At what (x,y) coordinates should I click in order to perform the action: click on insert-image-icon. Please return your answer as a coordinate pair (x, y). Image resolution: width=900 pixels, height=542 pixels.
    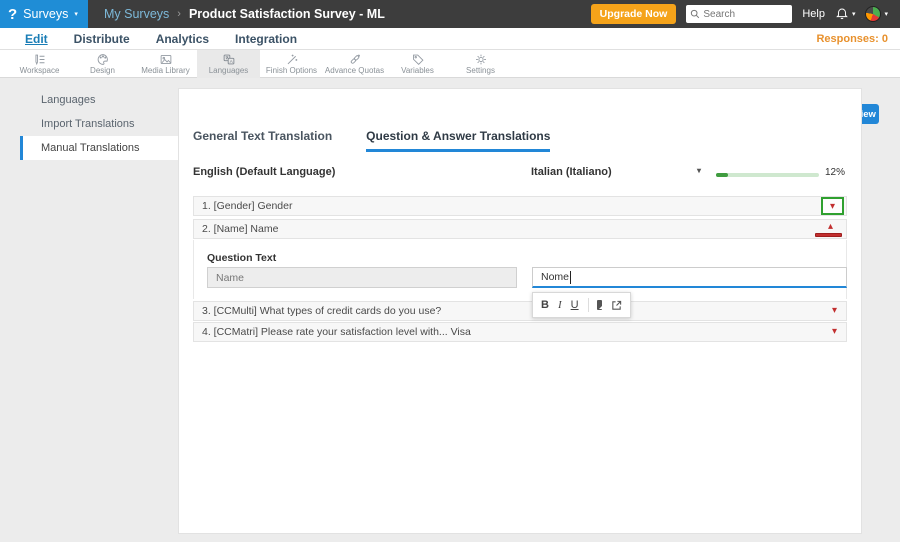
    Looking at the image, I should click on (602, 305).